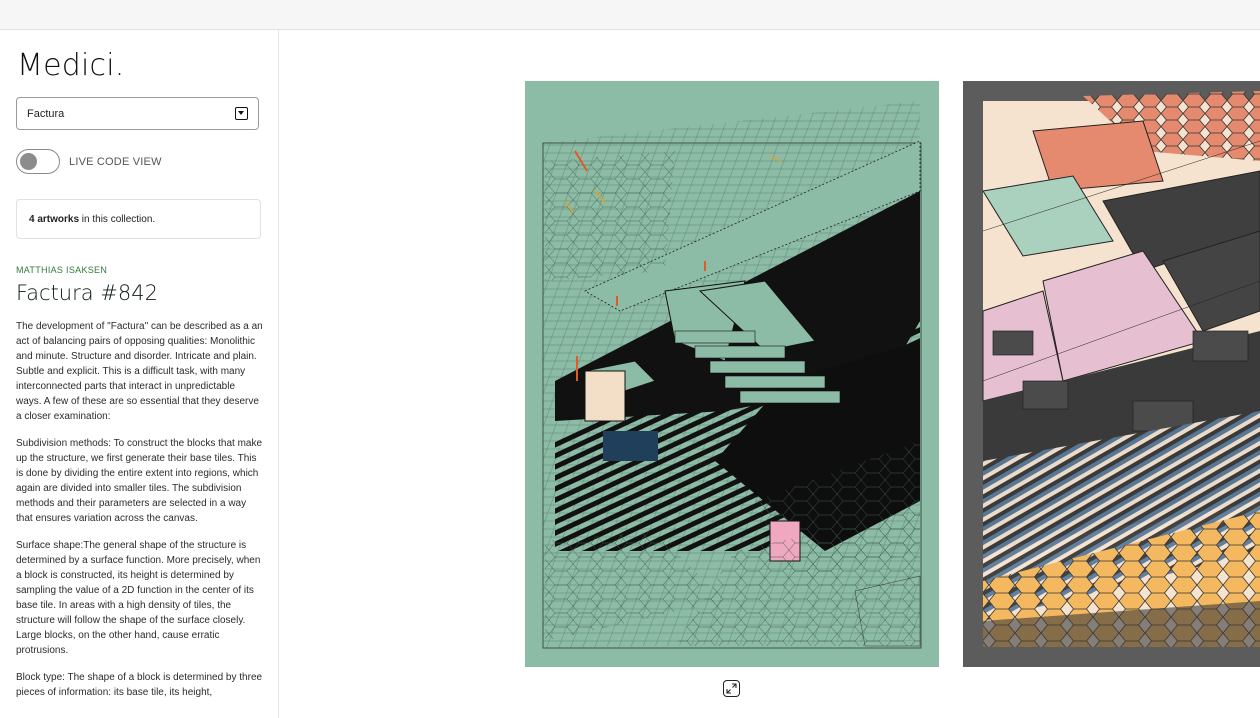 This screenshot has width=1260, height=718. I want to click on collection-count-text: 4 artworks in this collection., so click(92, 219).